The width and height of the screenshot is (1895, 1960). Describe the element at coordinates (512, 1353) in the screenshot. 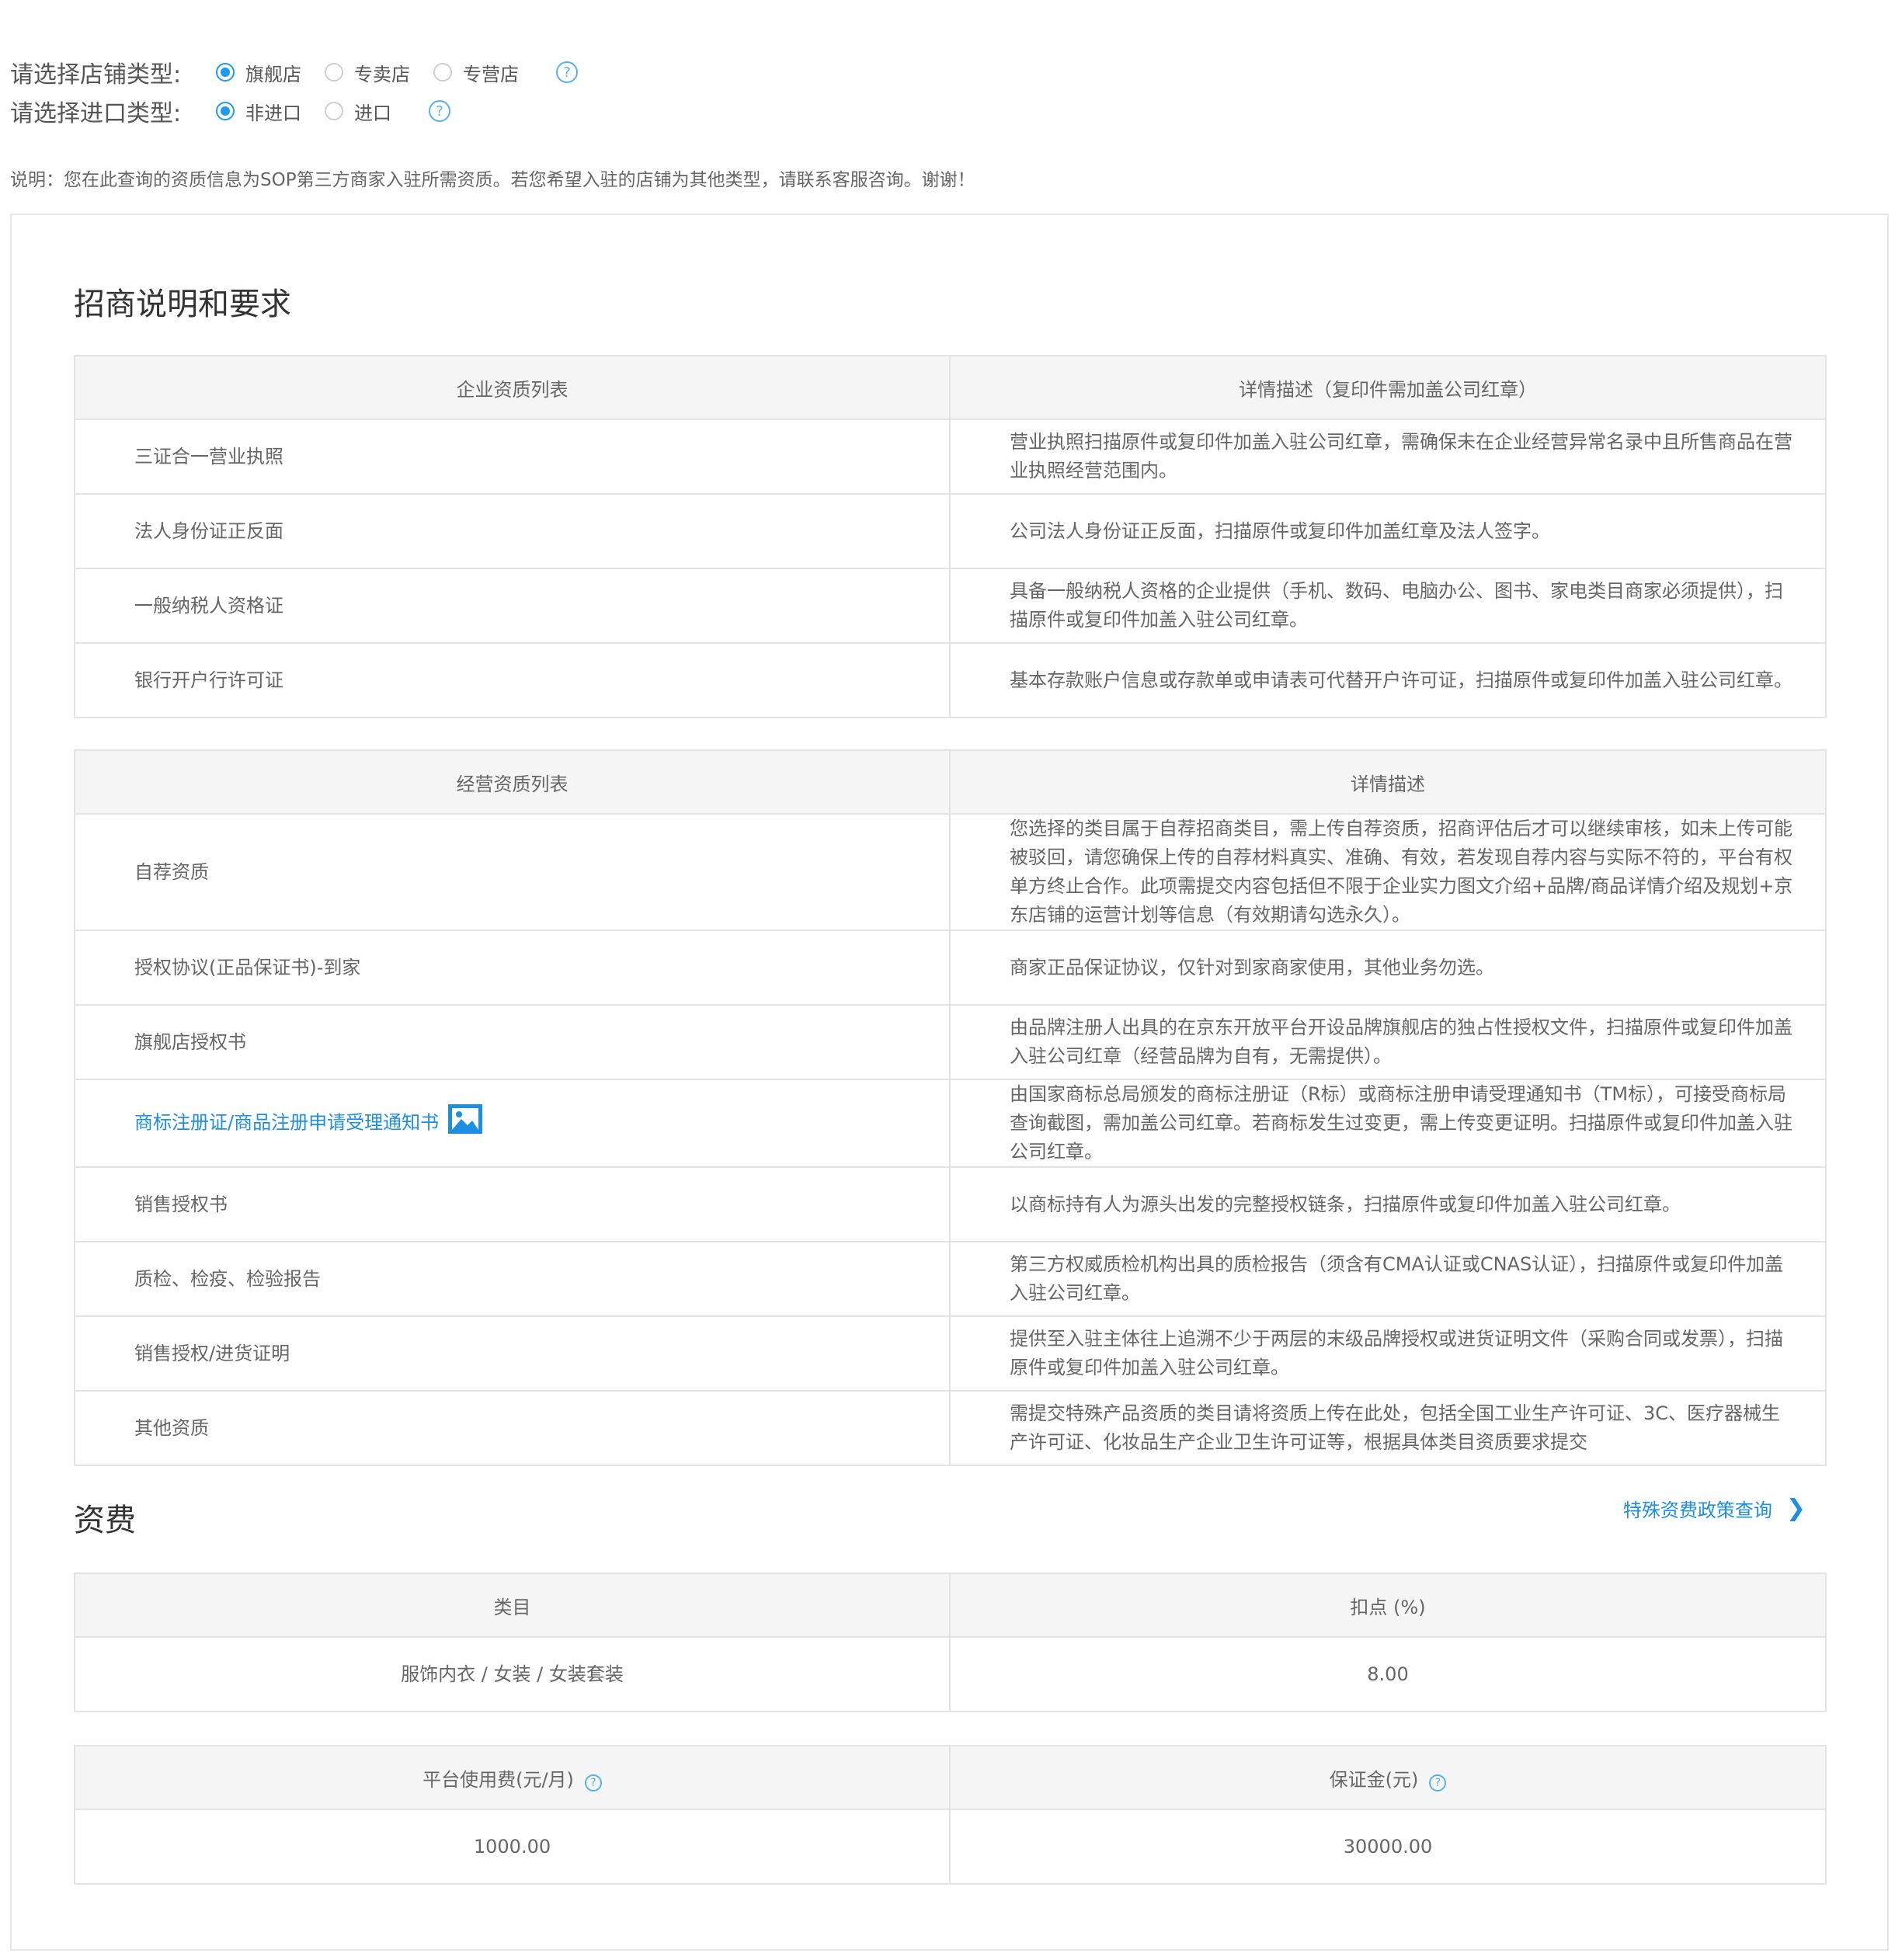

I see `qualification-name: 销售授权/进货证明` at that location.